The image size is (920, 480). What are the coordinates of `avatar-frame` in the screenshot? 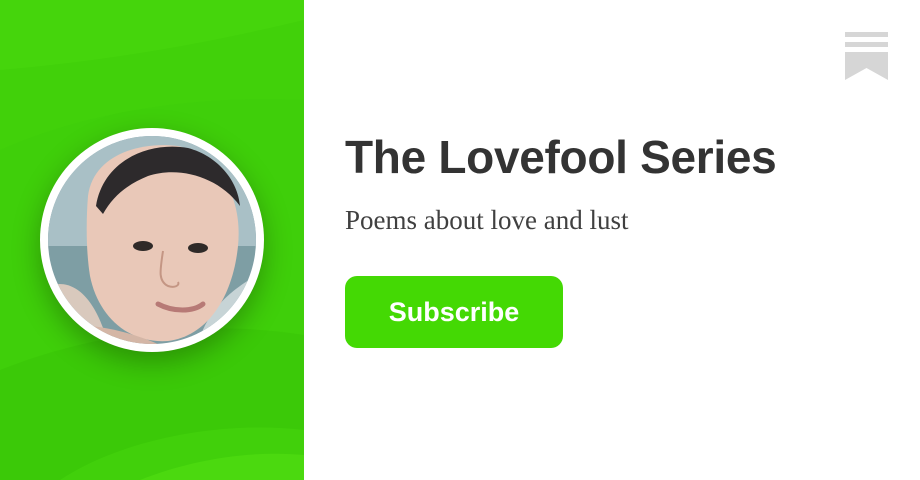 It's located at (152, 240).